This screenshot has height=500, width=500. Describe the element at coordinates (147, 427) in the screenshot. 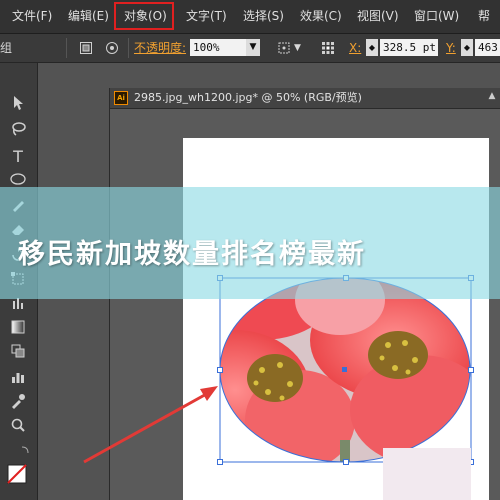

I see `annotation-arrow-line` at that location.